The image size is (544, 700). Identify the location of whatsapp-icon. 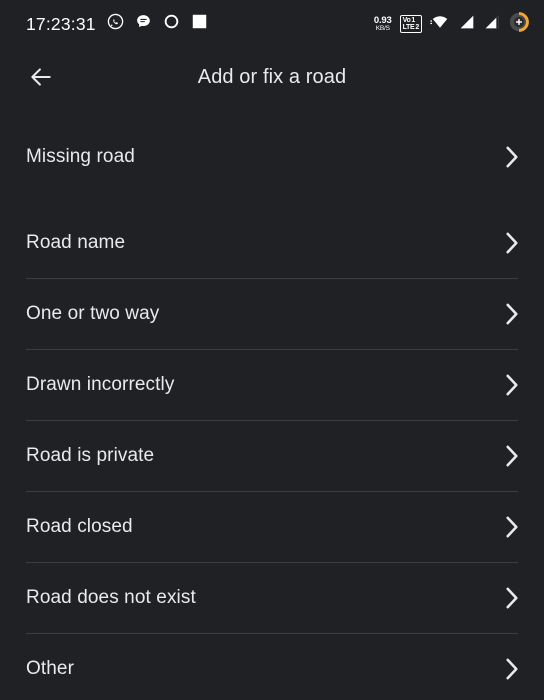
(115, 24).